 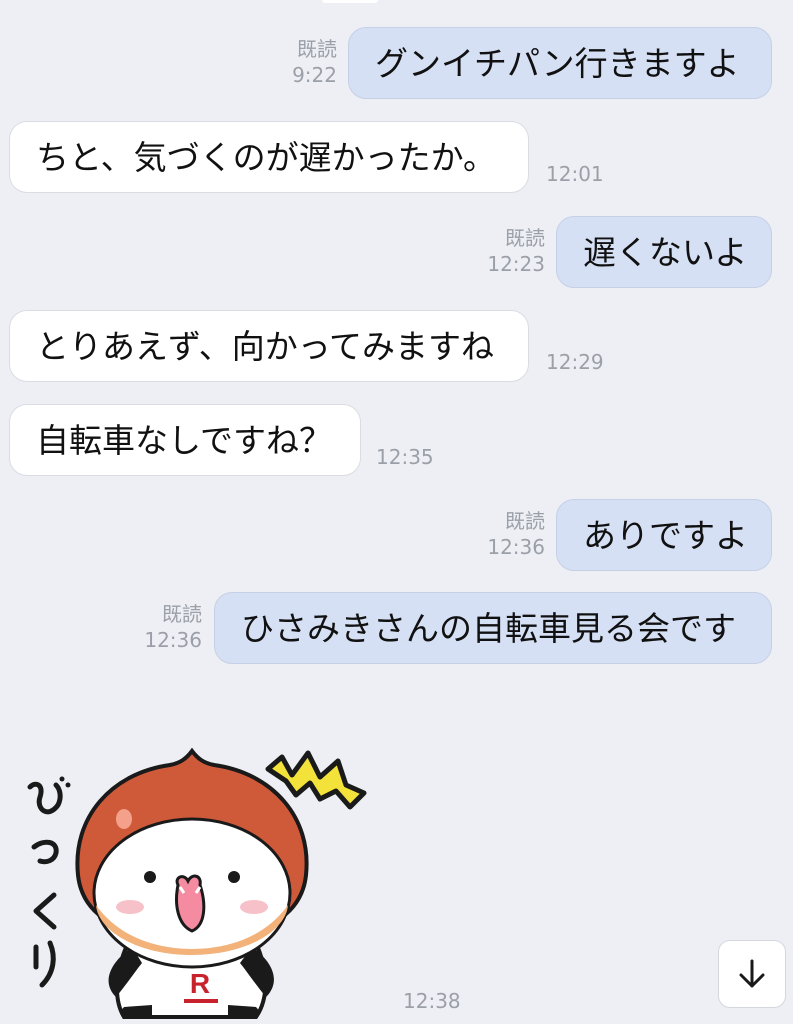 What do you see at coordinates (314, 75) in the screenshot?
I see `message-time: 9:22` at bounding box center [314, 75].